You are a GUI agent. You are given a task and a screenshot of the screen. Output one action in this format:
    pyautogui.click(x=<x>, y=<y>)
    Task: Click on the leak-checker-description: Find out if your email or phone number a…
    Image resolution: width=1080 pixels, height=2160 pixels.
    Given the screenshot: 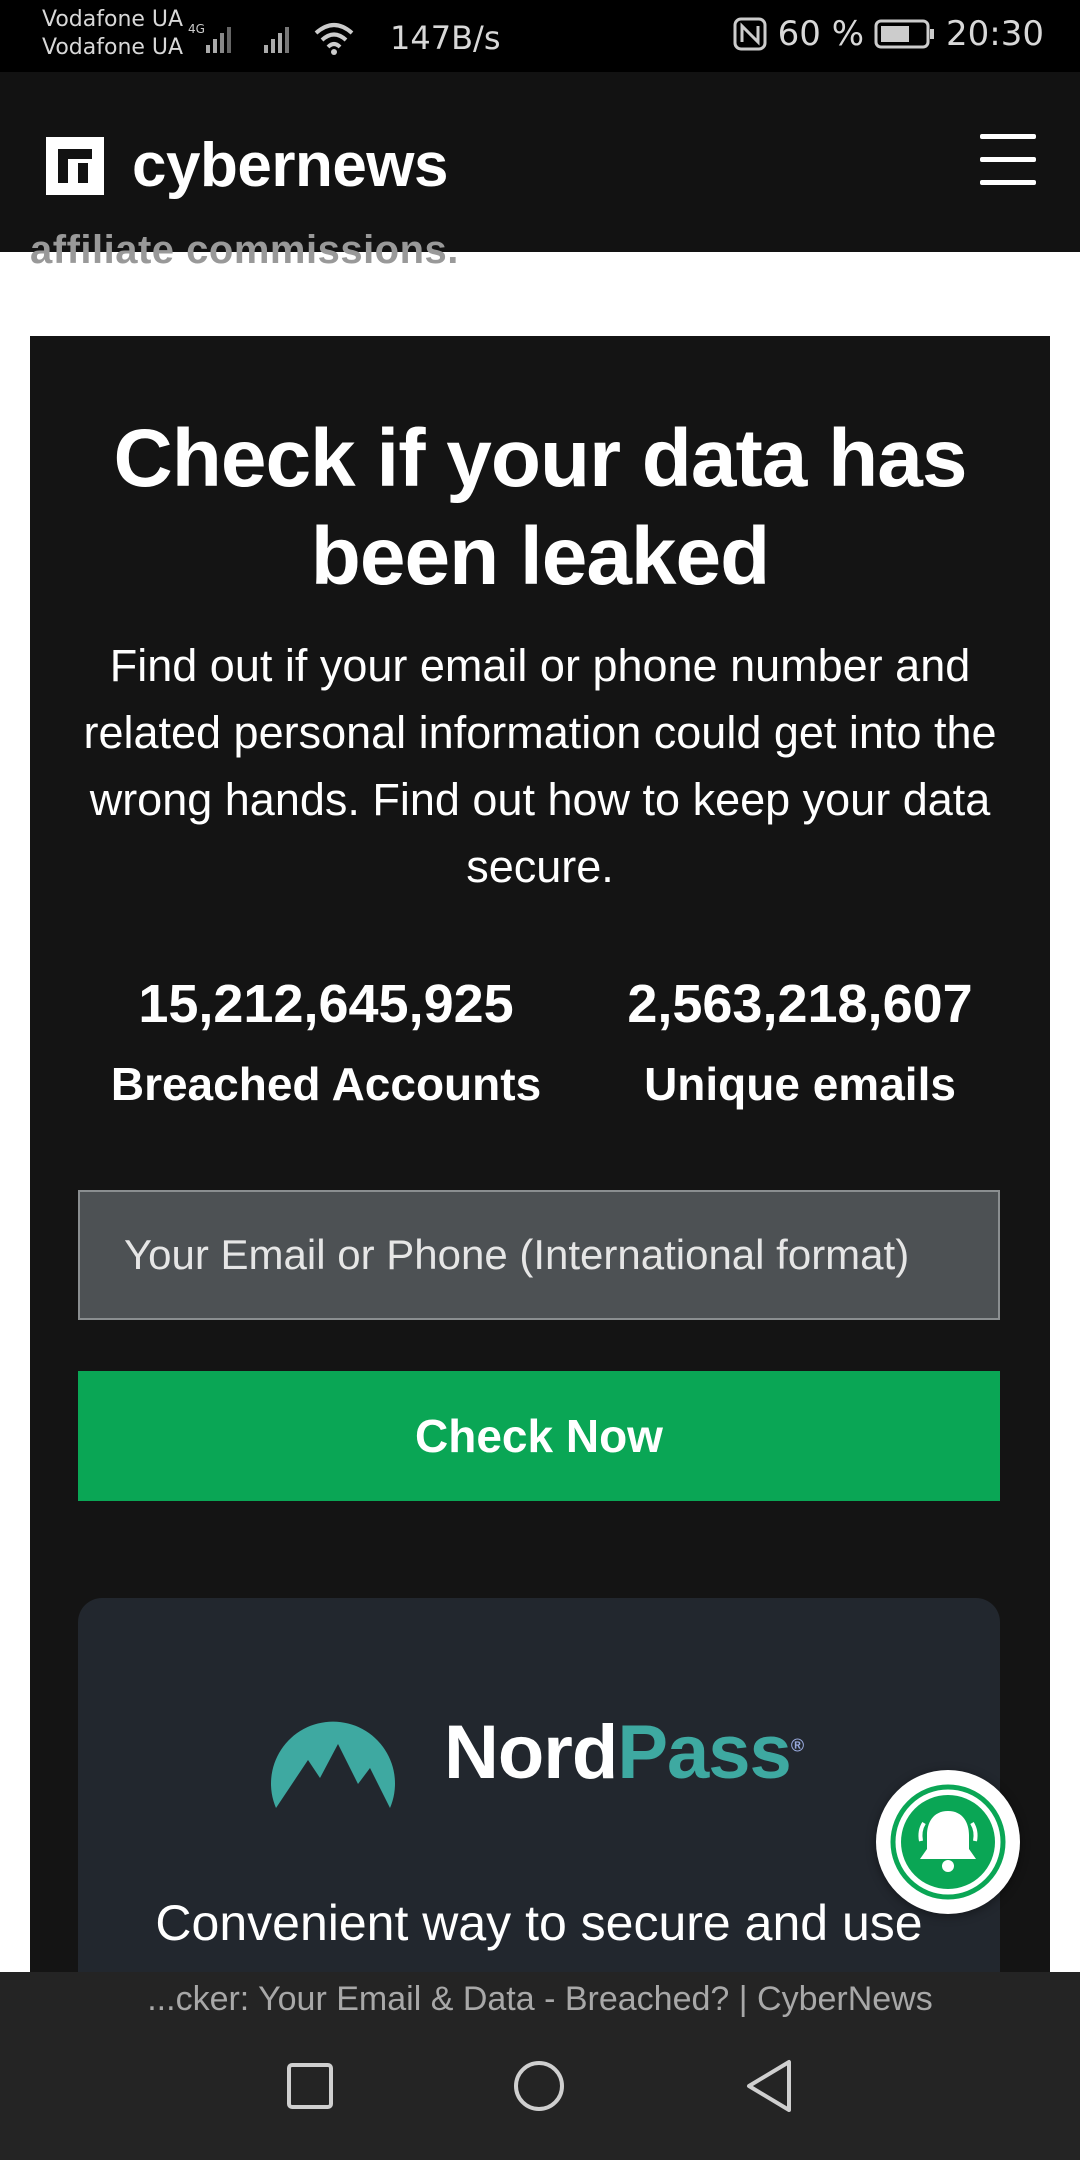 What is the action you would take?
    pyautogui.click(x=540, y=766)
    